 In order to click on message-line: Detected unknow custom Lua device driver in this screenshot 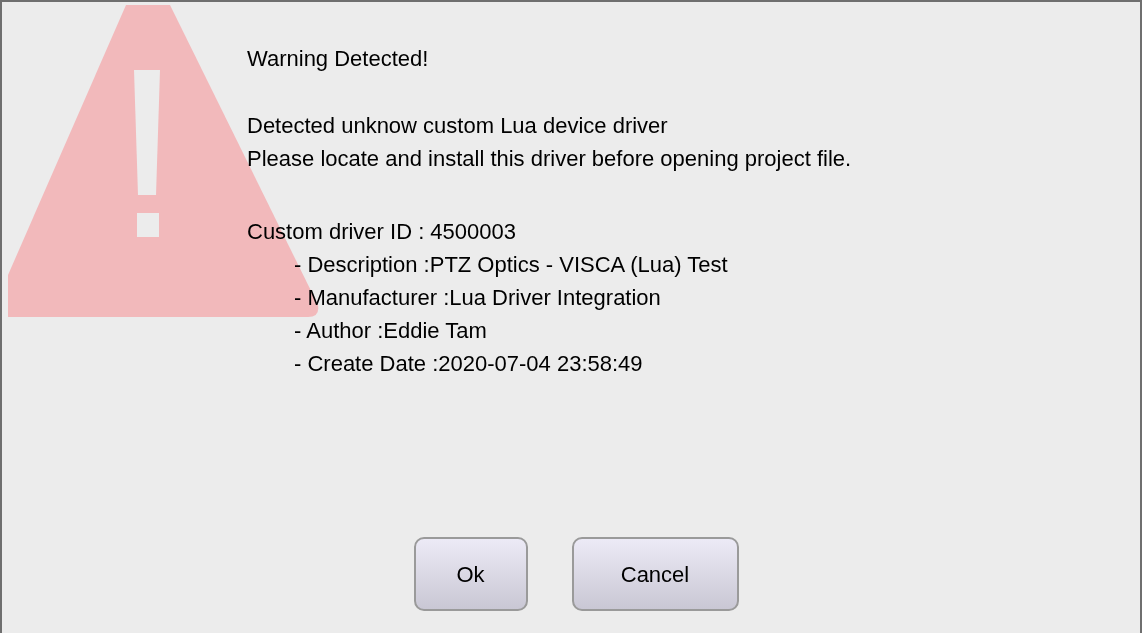, I will do `click(457, 126)`.